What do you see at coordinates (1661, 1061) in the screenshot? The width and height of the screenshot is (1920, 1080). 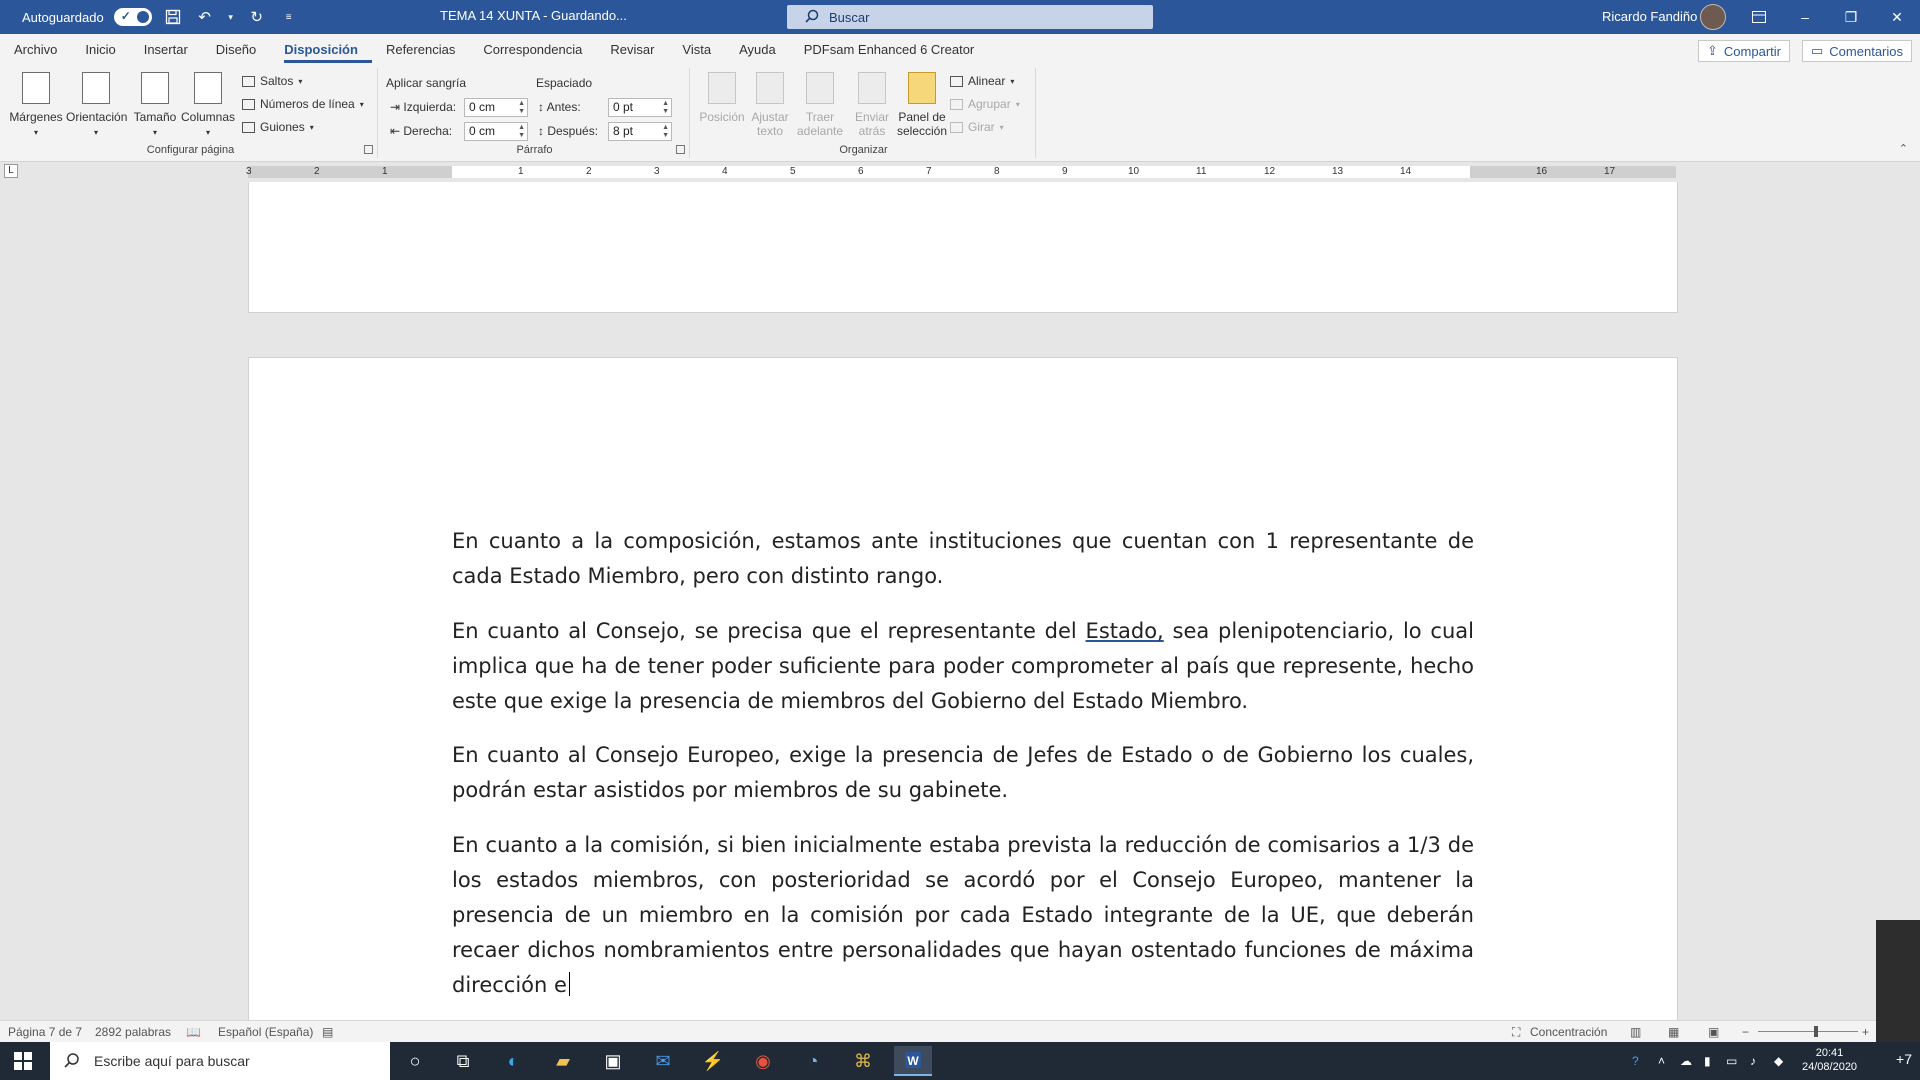 I see `show-hidden-icons: ˄` at bounding box center [1661, 1061].